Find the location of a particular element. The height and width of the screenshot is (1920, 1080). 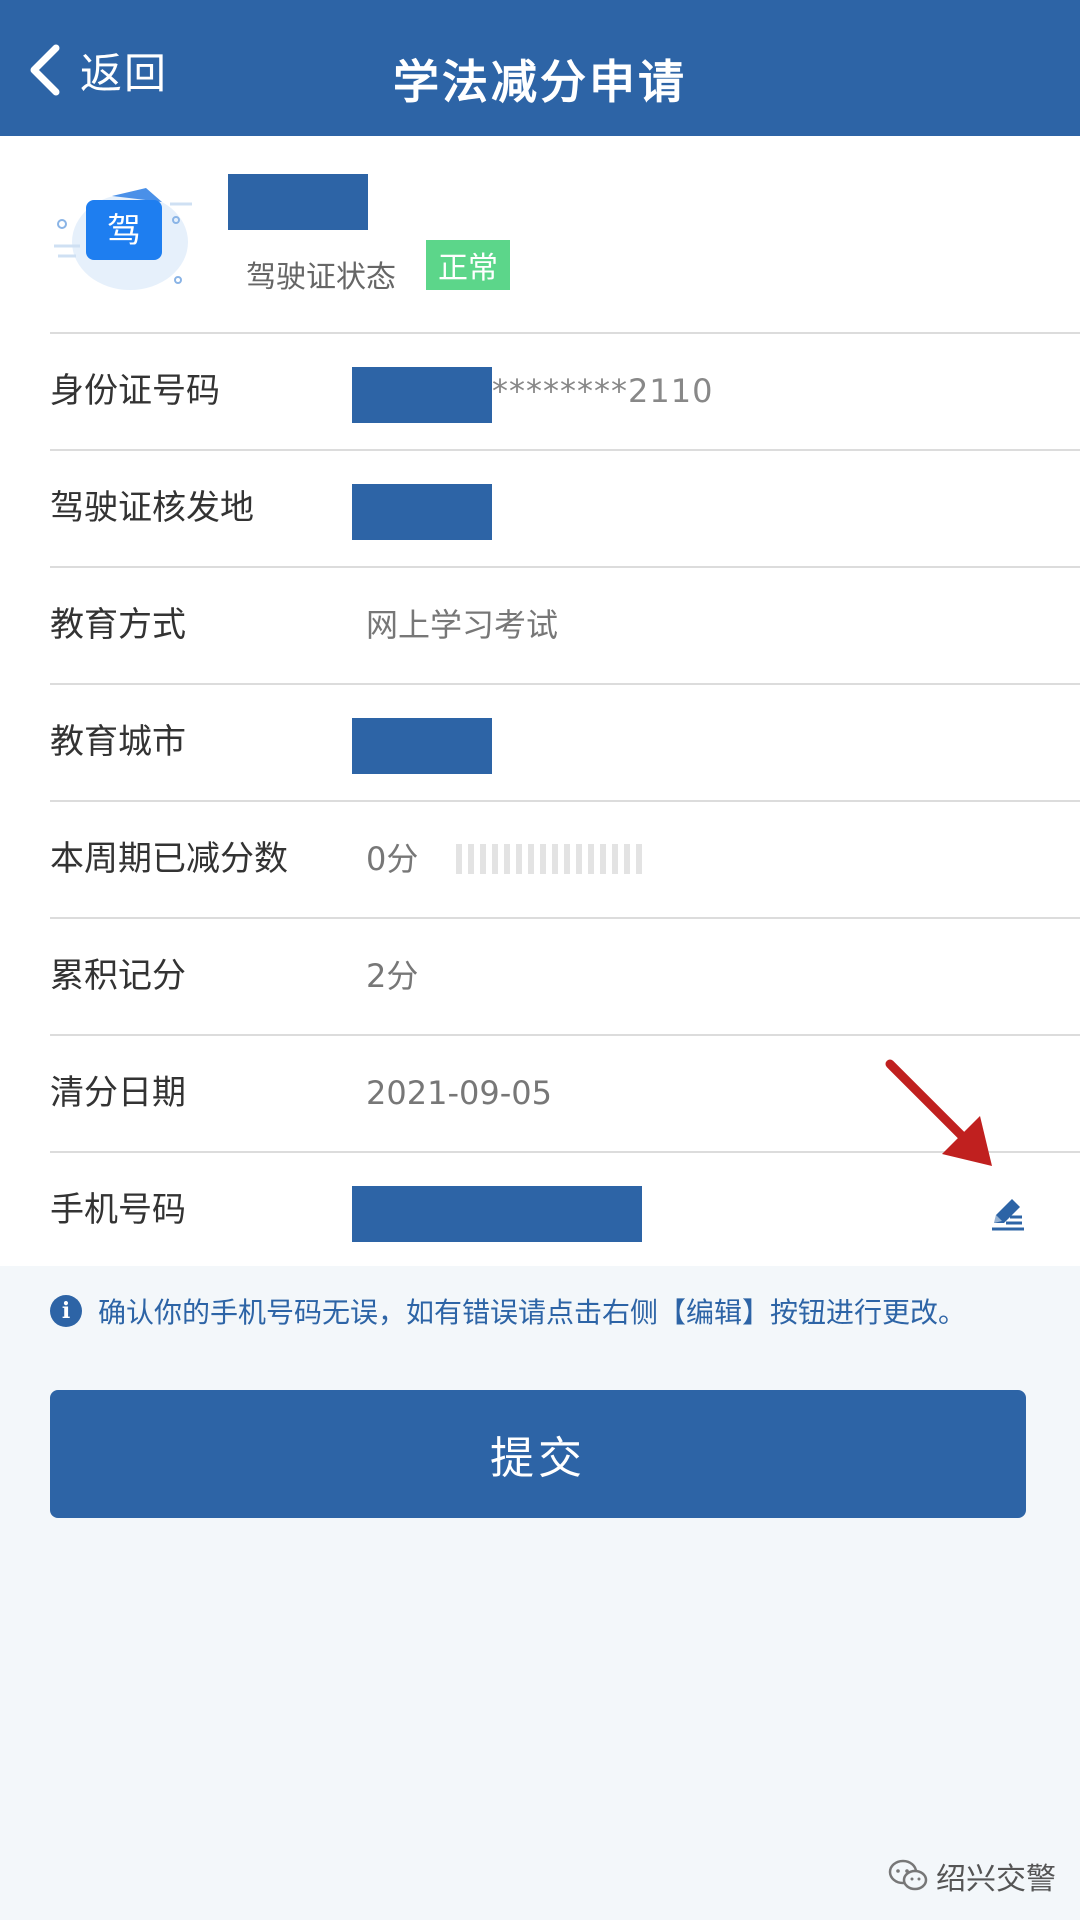

edit-pen-icon is located at coordinates (1008, 1213).